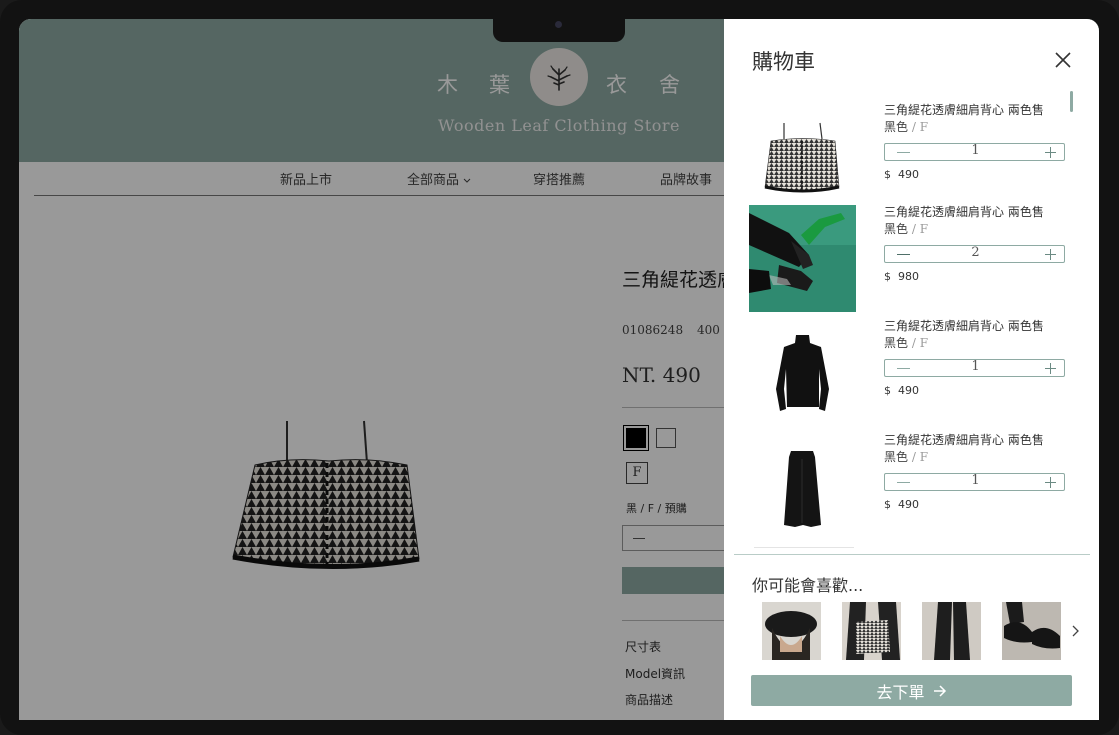 The height and width of the screenshot is (735, 1119). Describe the element at coordinates (1031, 631) in the screenshot. I see `sandals-thumb-icon` at that location.